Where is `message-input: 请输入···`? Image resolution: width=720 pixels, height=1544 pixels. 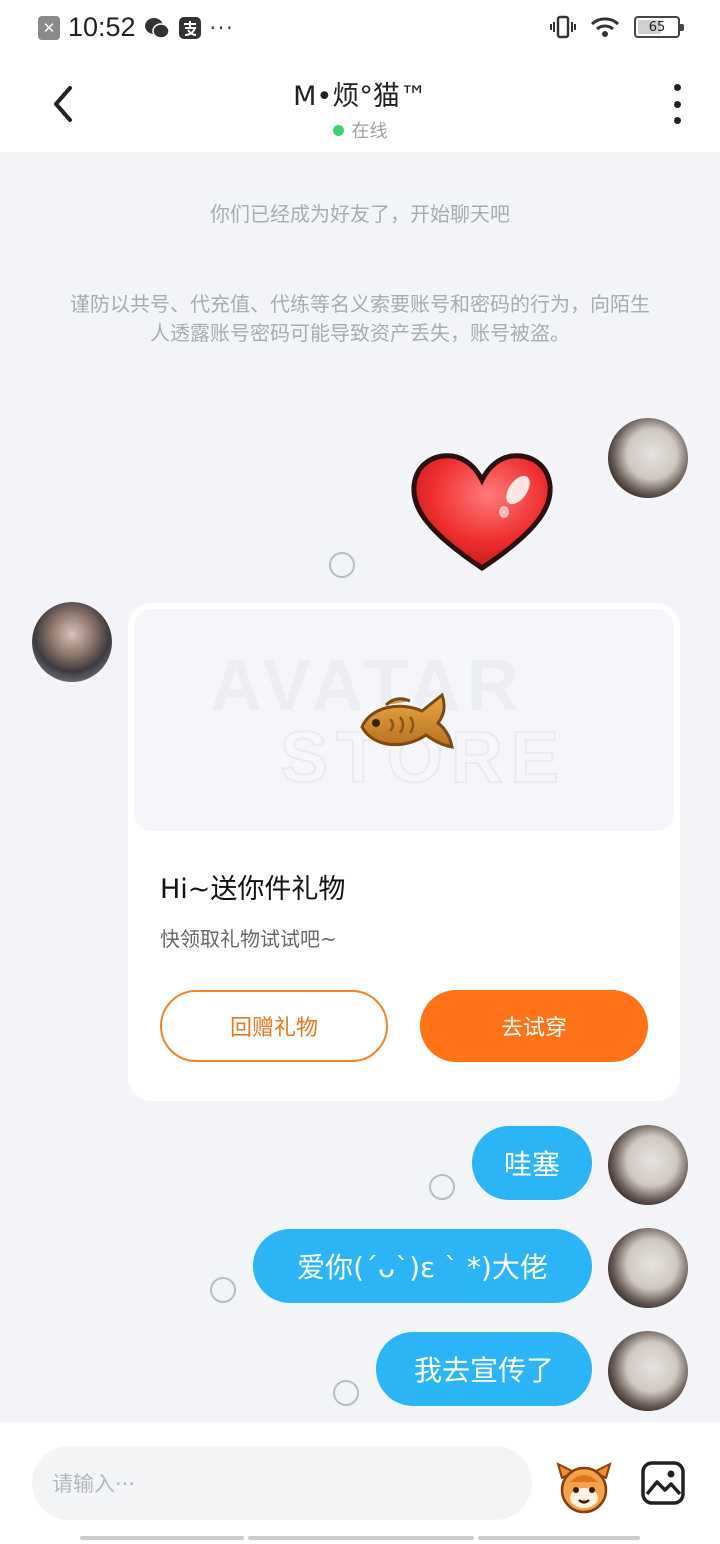 message-input: 请输入··· is located at coordinates (282, 1483).